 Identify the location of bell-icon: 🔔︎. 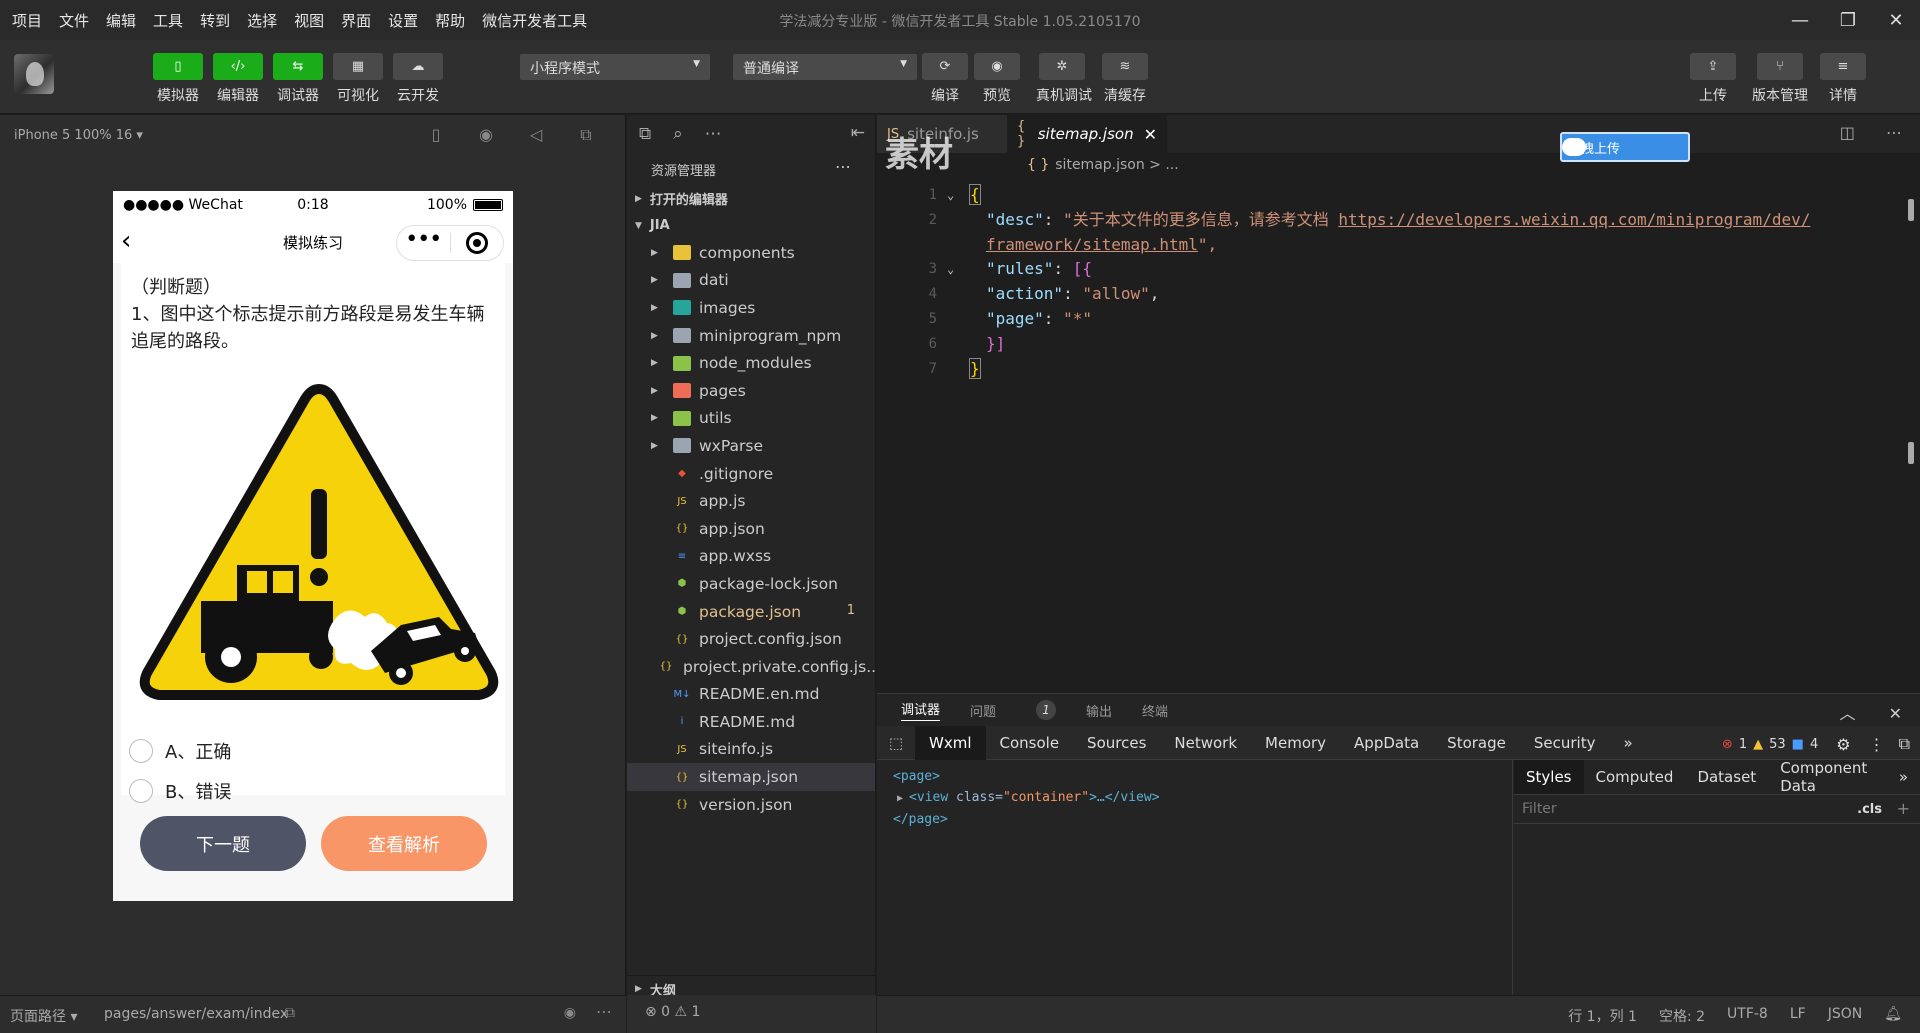
(1893, 1016).